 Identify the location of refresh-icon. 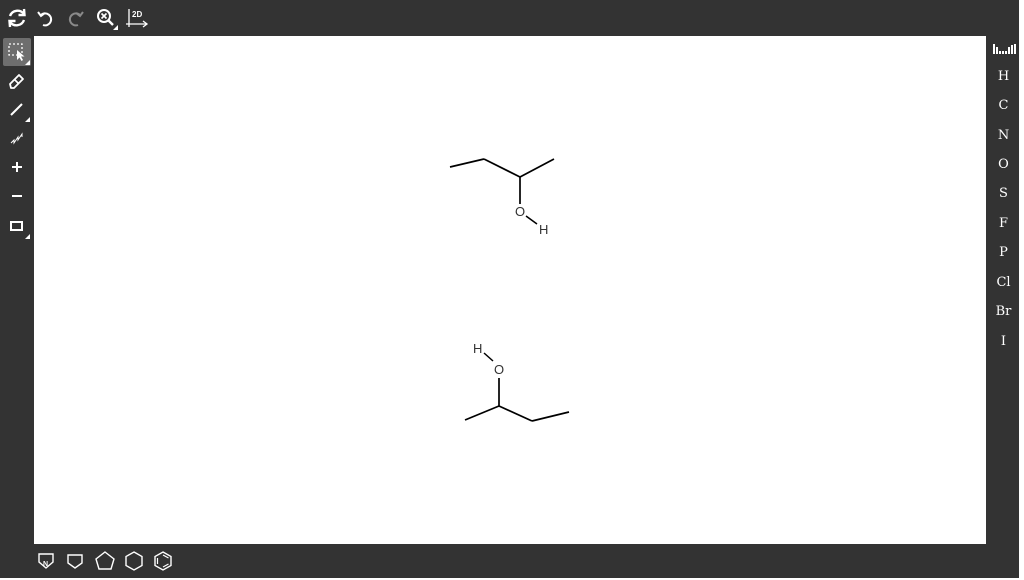
(17, 18).